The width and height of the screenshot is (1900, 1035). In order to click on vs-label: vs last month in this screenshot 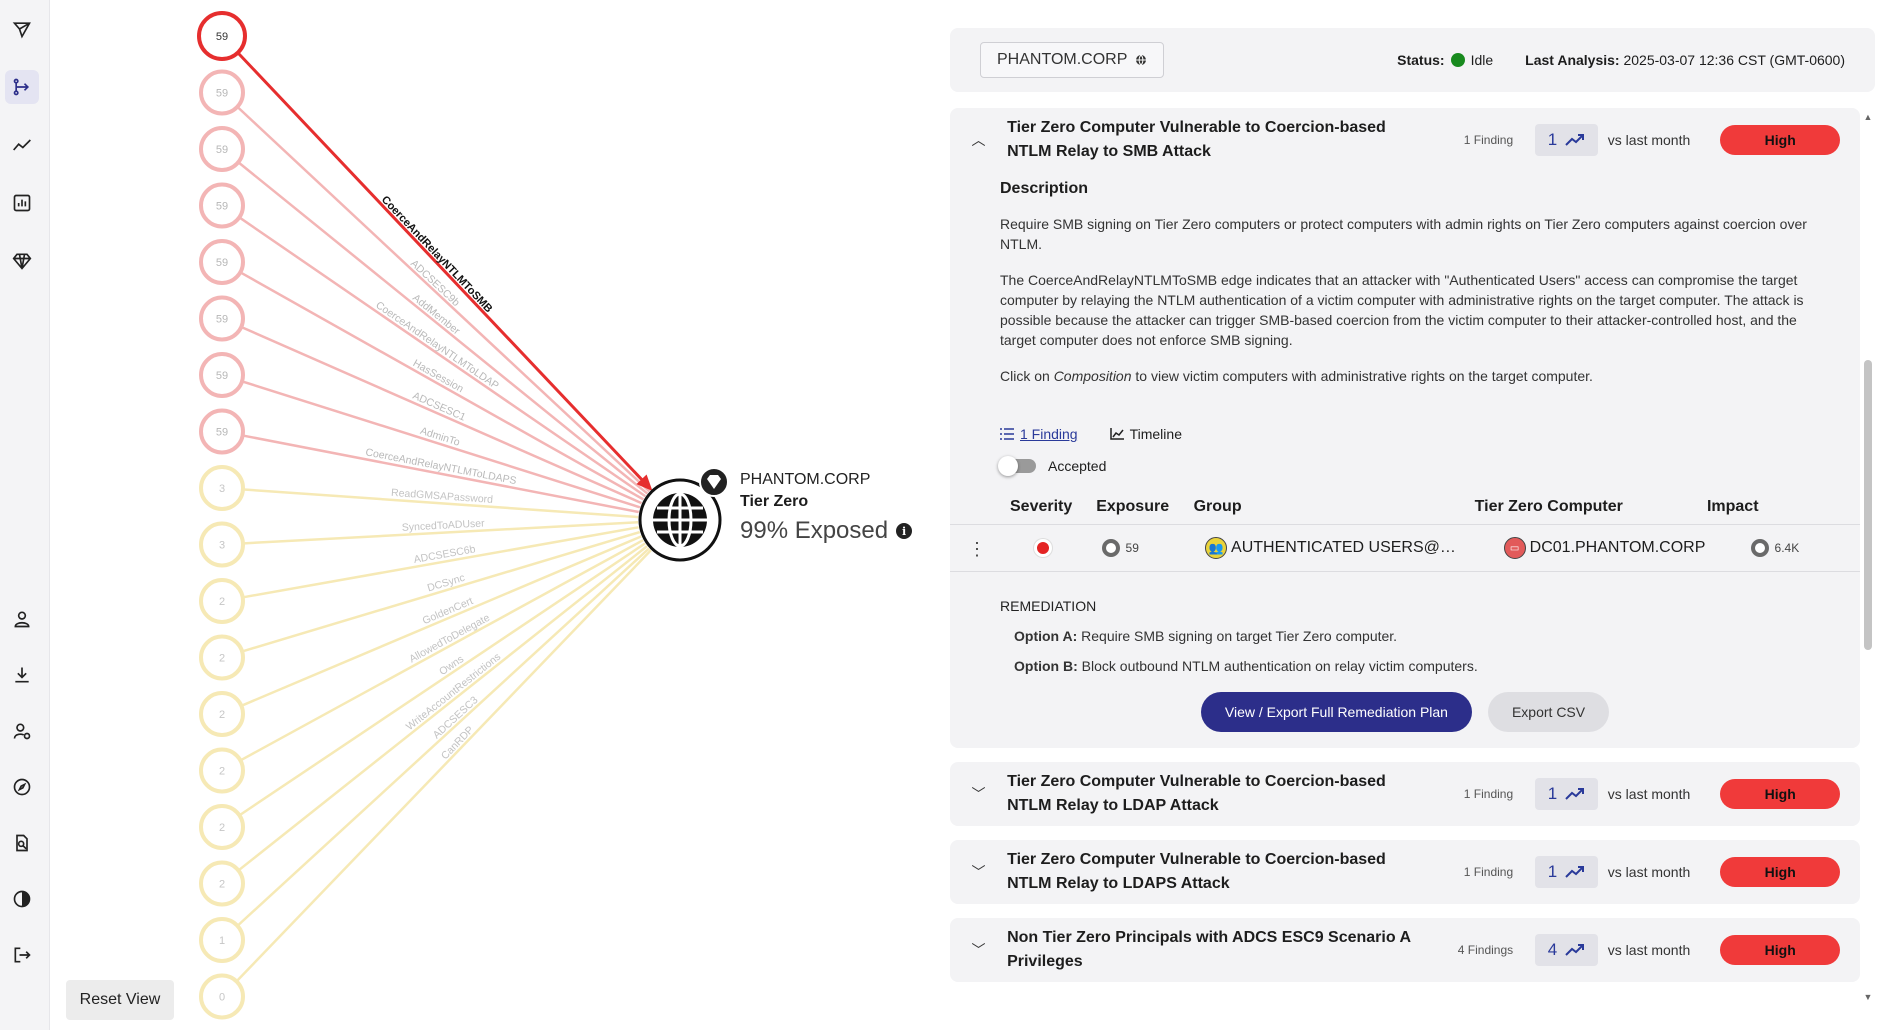, I will do `click(1649, 140)`.